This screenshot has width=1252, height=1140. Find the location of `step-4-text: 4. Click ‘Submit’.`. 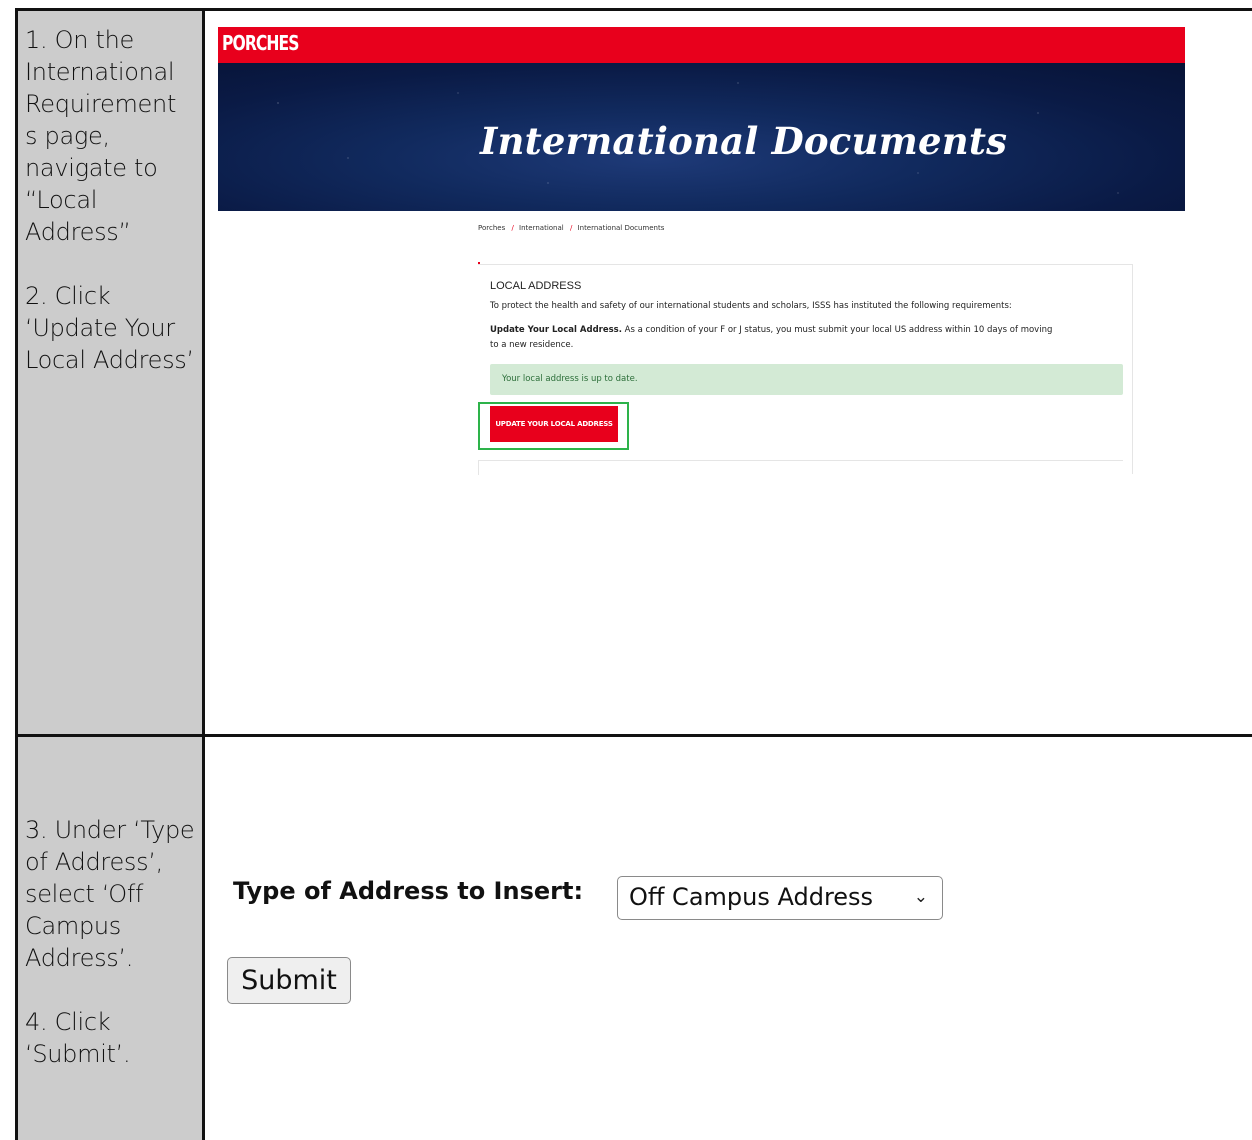

step-4-text: 4. Click ‘Submit’. is located at coordinates (78, 1038).